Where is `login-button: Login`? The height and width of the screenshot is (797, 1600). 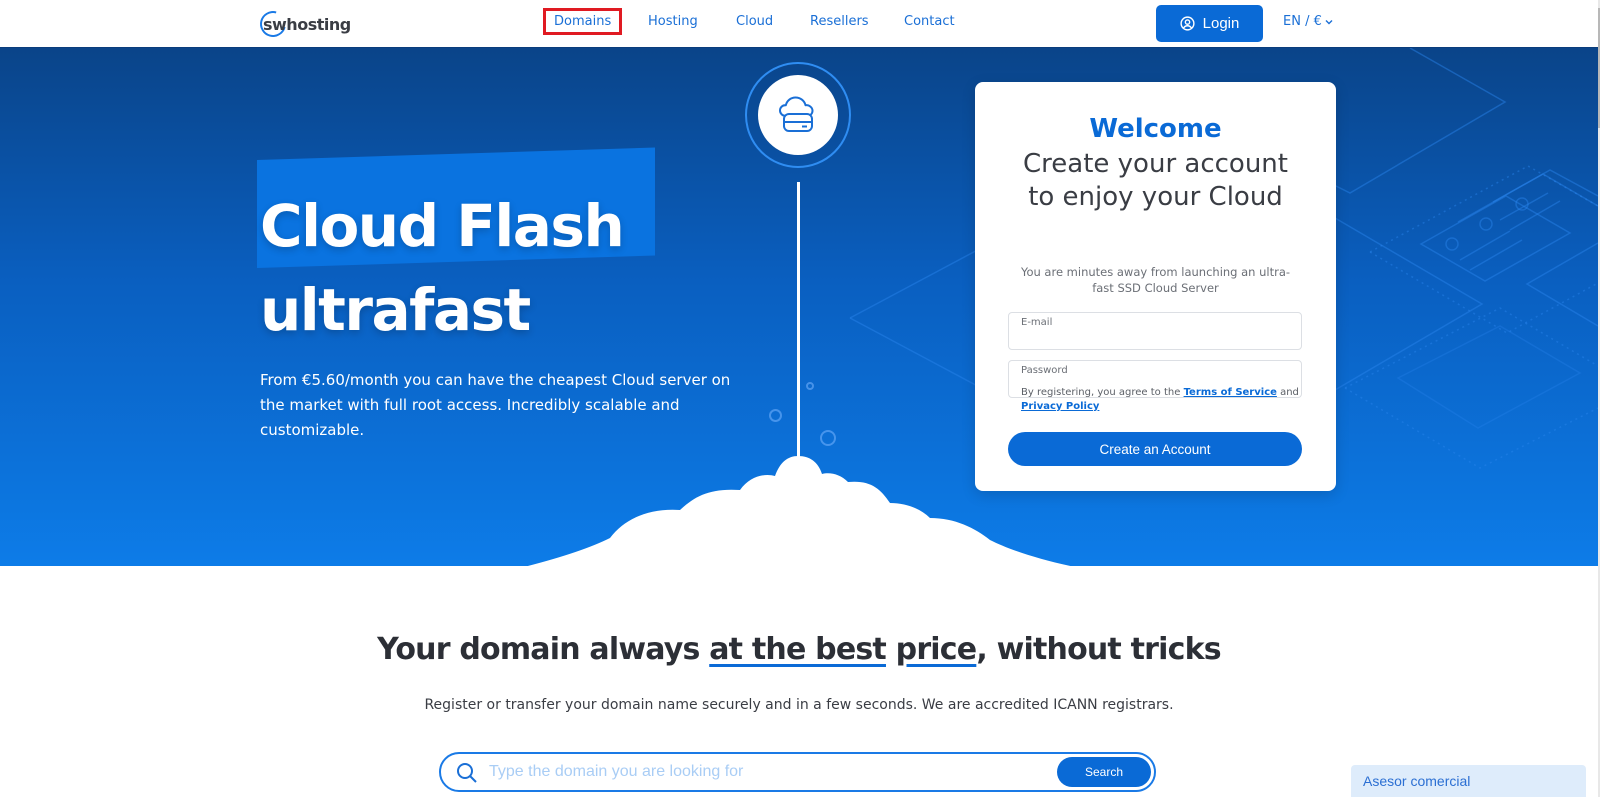
login-button: Login is located at coordinates (1209, 23).